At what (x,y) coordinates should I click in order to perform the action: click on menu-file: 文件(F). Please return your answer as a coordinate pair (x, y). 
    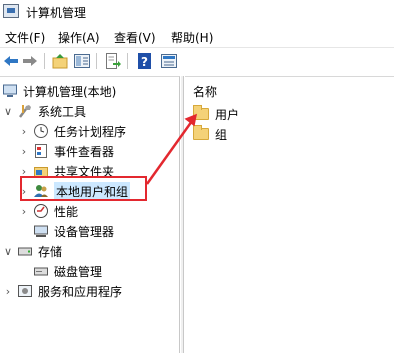
    Looking at the image, I should click on (25, 37).